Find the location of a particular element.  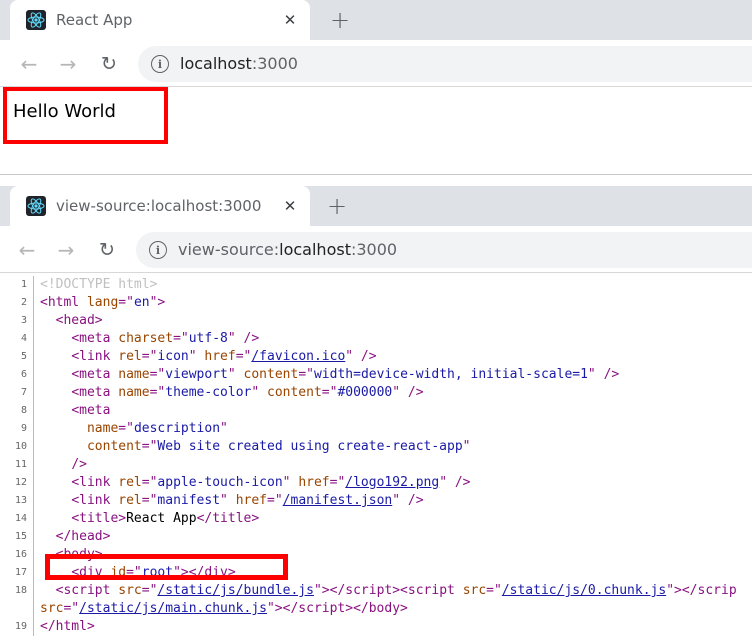

source-code-text: <meta charset="utf-8" /> is located at coordinates (165, 338).